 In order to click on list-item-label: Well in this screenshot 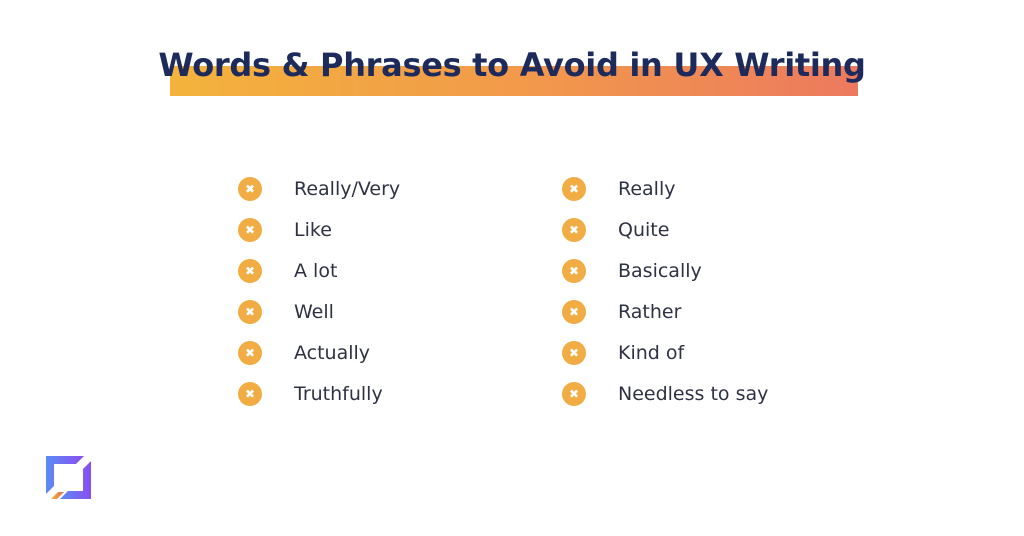, I will do `click(314, 311)`.